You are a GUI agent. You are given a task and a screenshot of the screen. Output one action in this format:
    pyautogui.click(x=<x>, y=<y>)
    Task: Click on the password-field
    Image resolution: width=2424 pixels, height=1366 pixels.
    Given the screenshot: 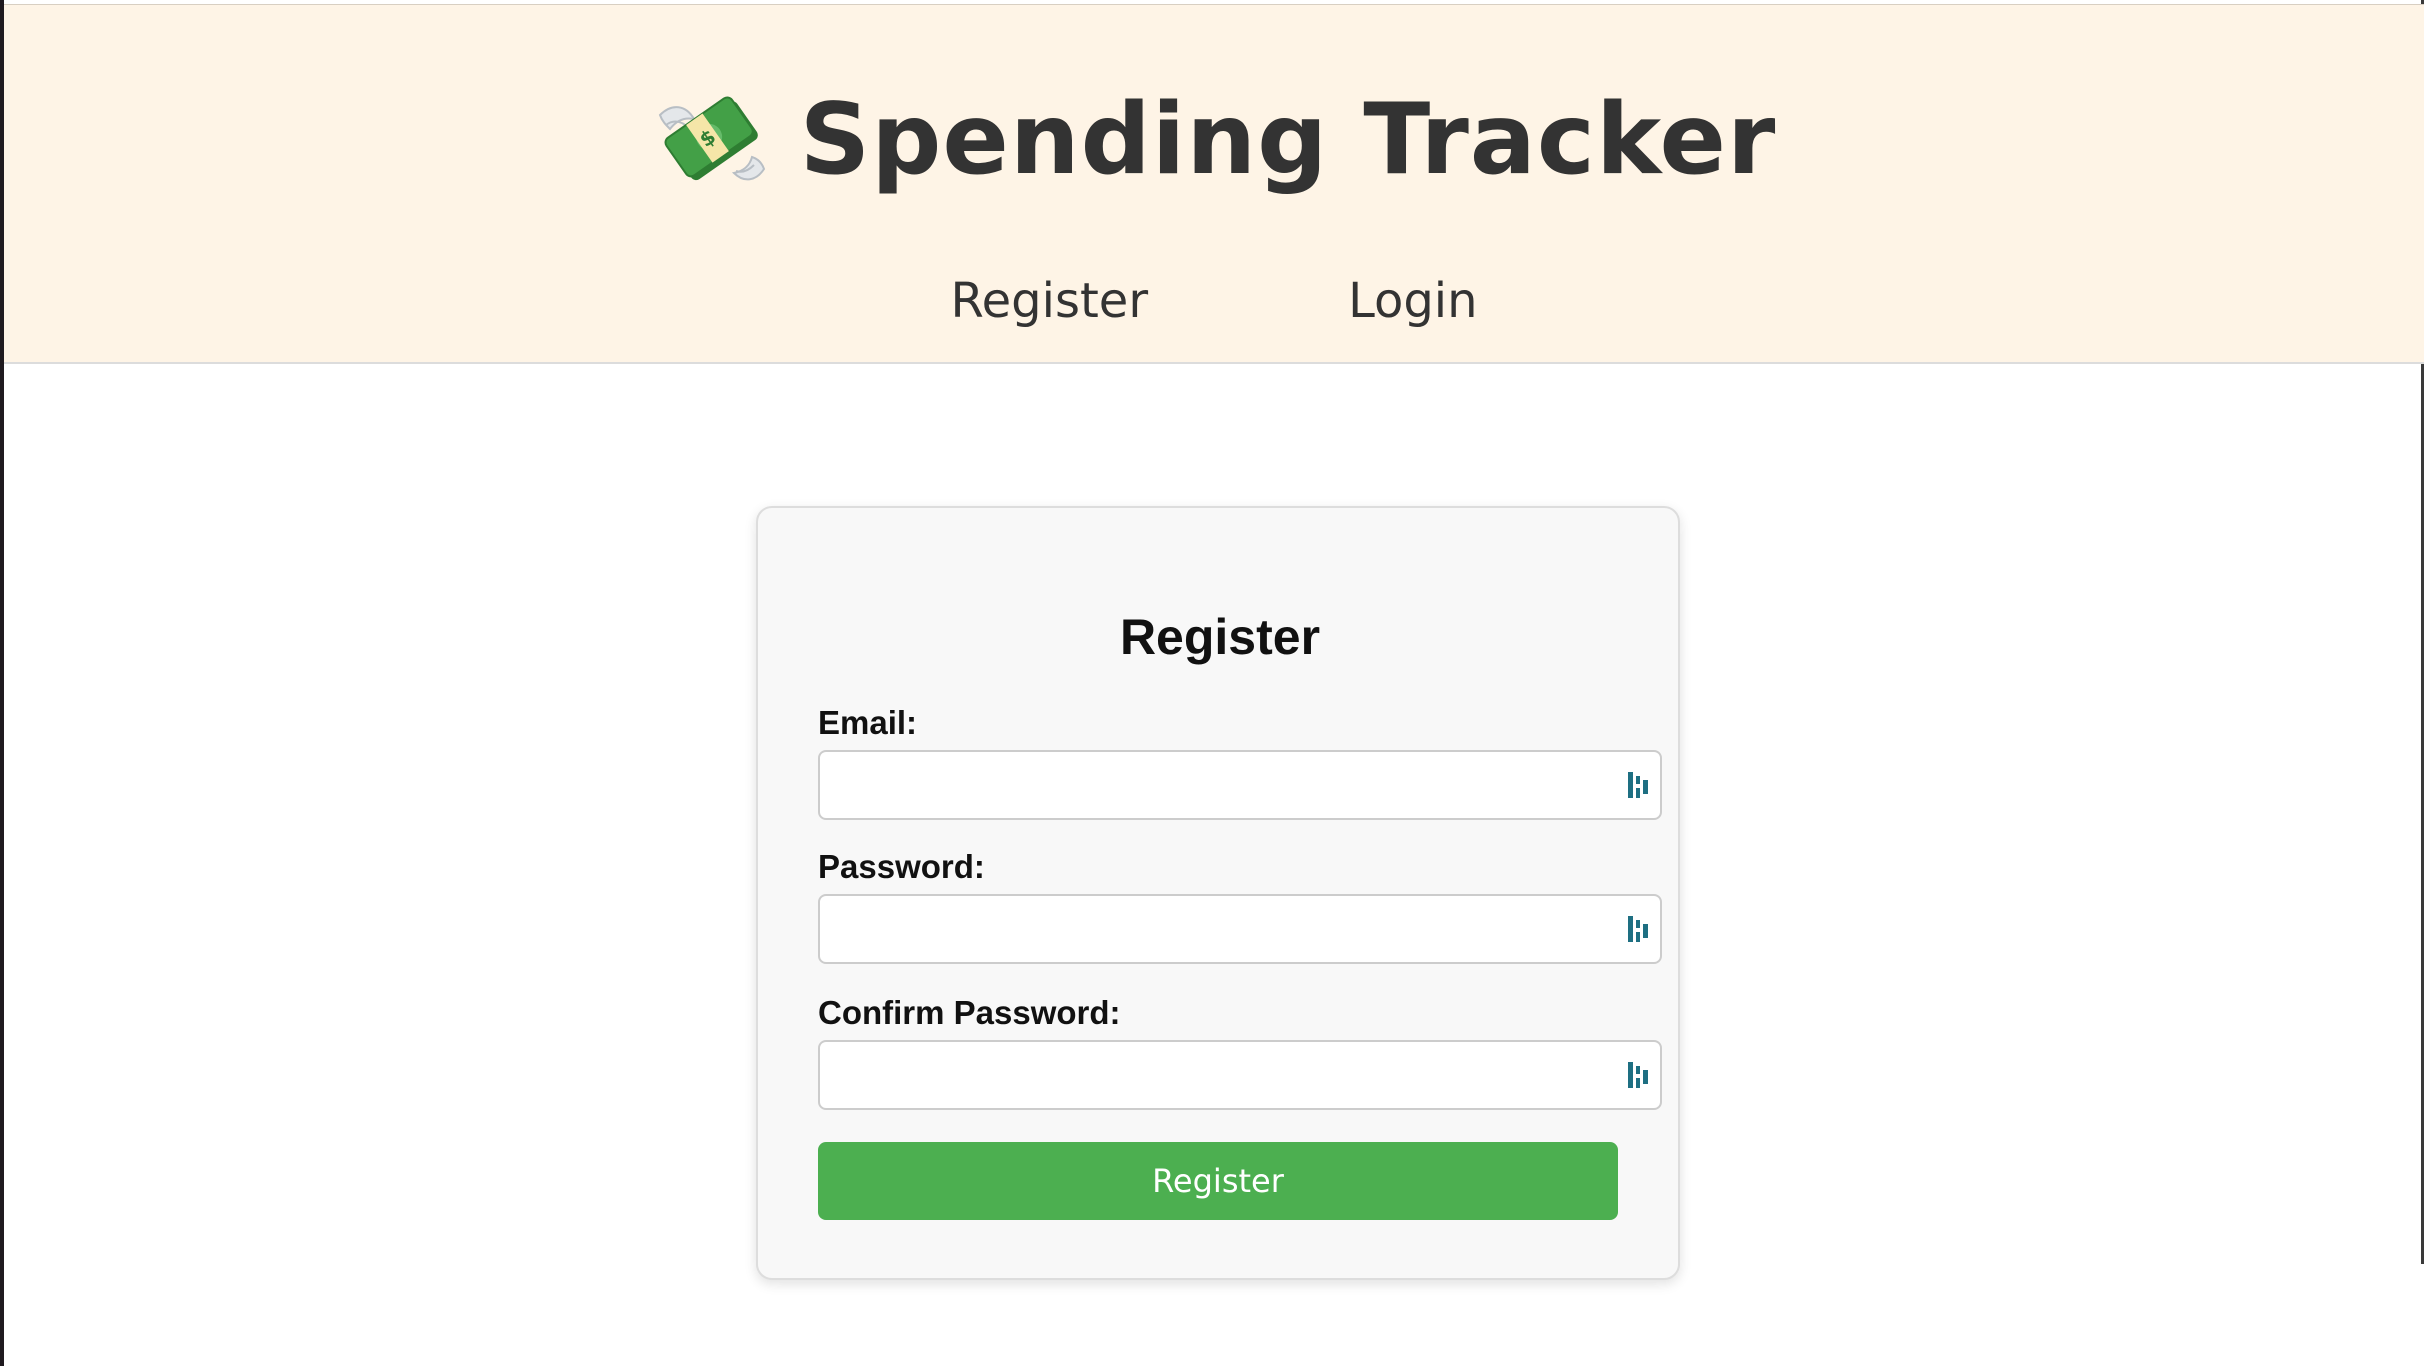 What is the action you would take?
    pyautogui.click(x=1240, y=929)
    